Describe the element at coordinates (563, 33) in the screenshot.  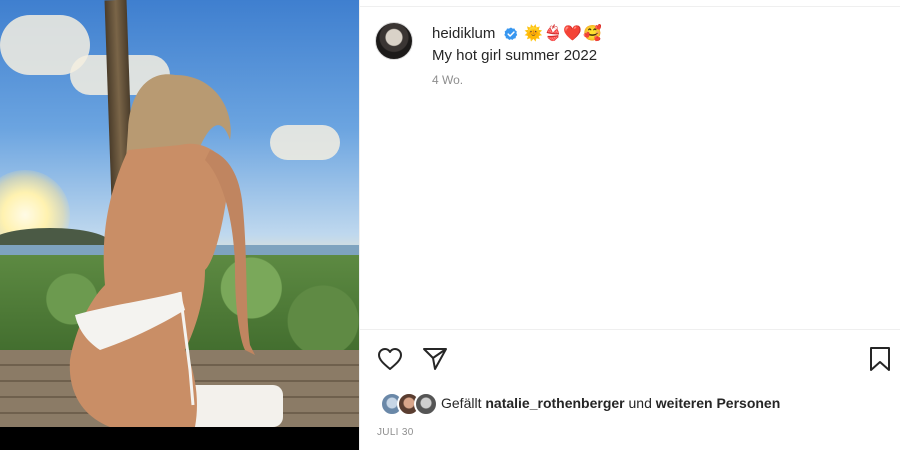
I see `title-emojis: 🌞👙❤️🥰` at that location.